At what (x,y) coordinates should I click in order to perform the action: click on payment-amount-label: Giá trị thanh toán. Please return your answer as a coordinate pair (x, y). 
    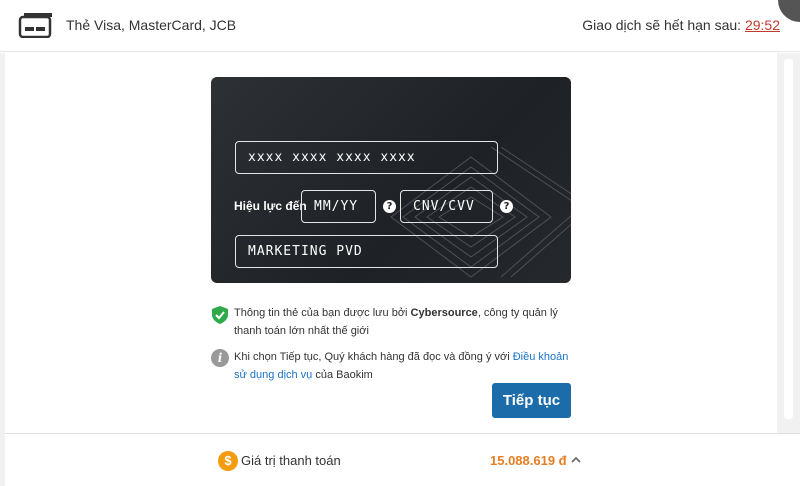
    Looking at the image, I should click on (291, 460).